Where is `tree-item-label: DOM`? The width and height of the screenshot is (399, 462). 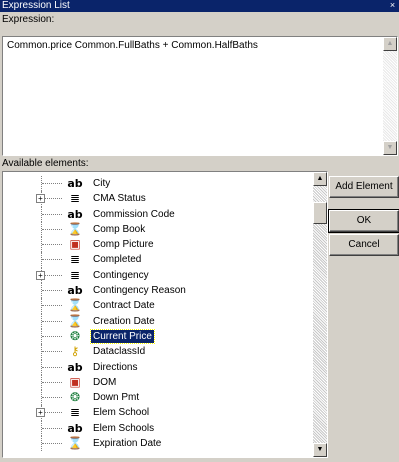
tree-item-label: DOM is located at coordinates (104, 382).